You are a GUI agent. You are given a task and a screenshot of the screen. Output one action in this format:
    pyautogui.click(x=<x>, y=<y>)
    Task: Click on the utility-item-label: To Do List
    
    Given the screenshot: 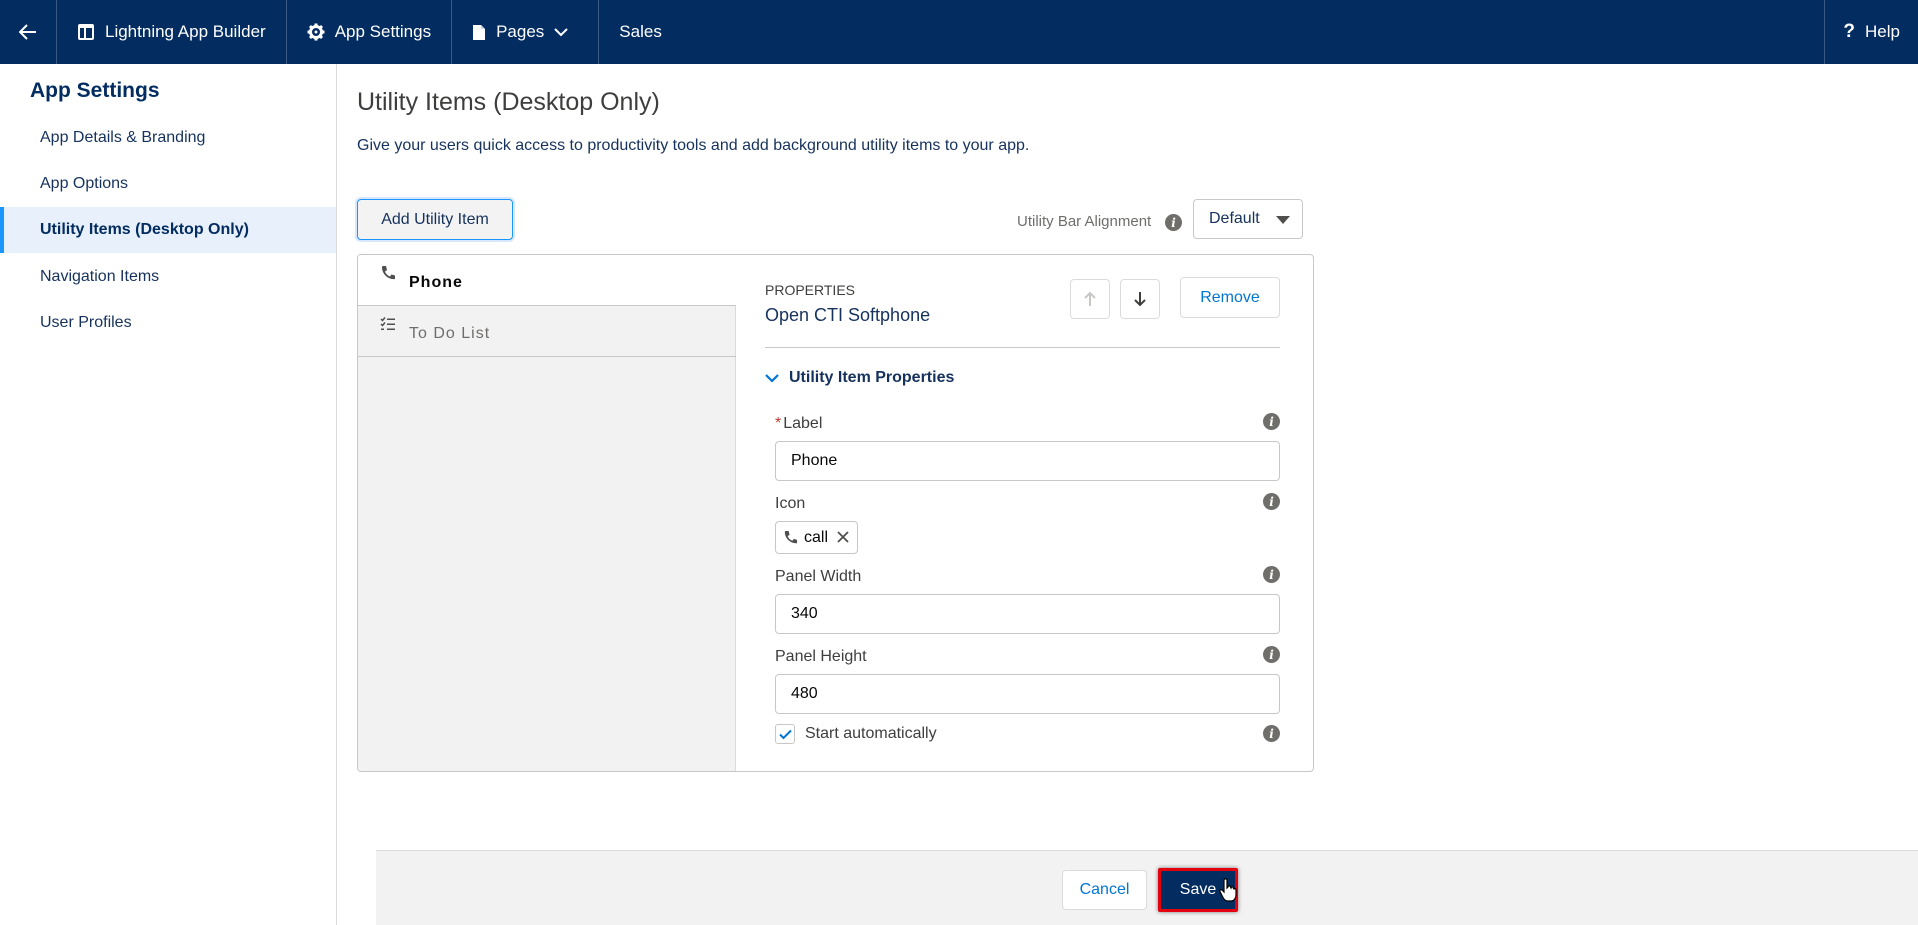 What is the action you would take?
    pyautogui.click(x=450, y=333)
    